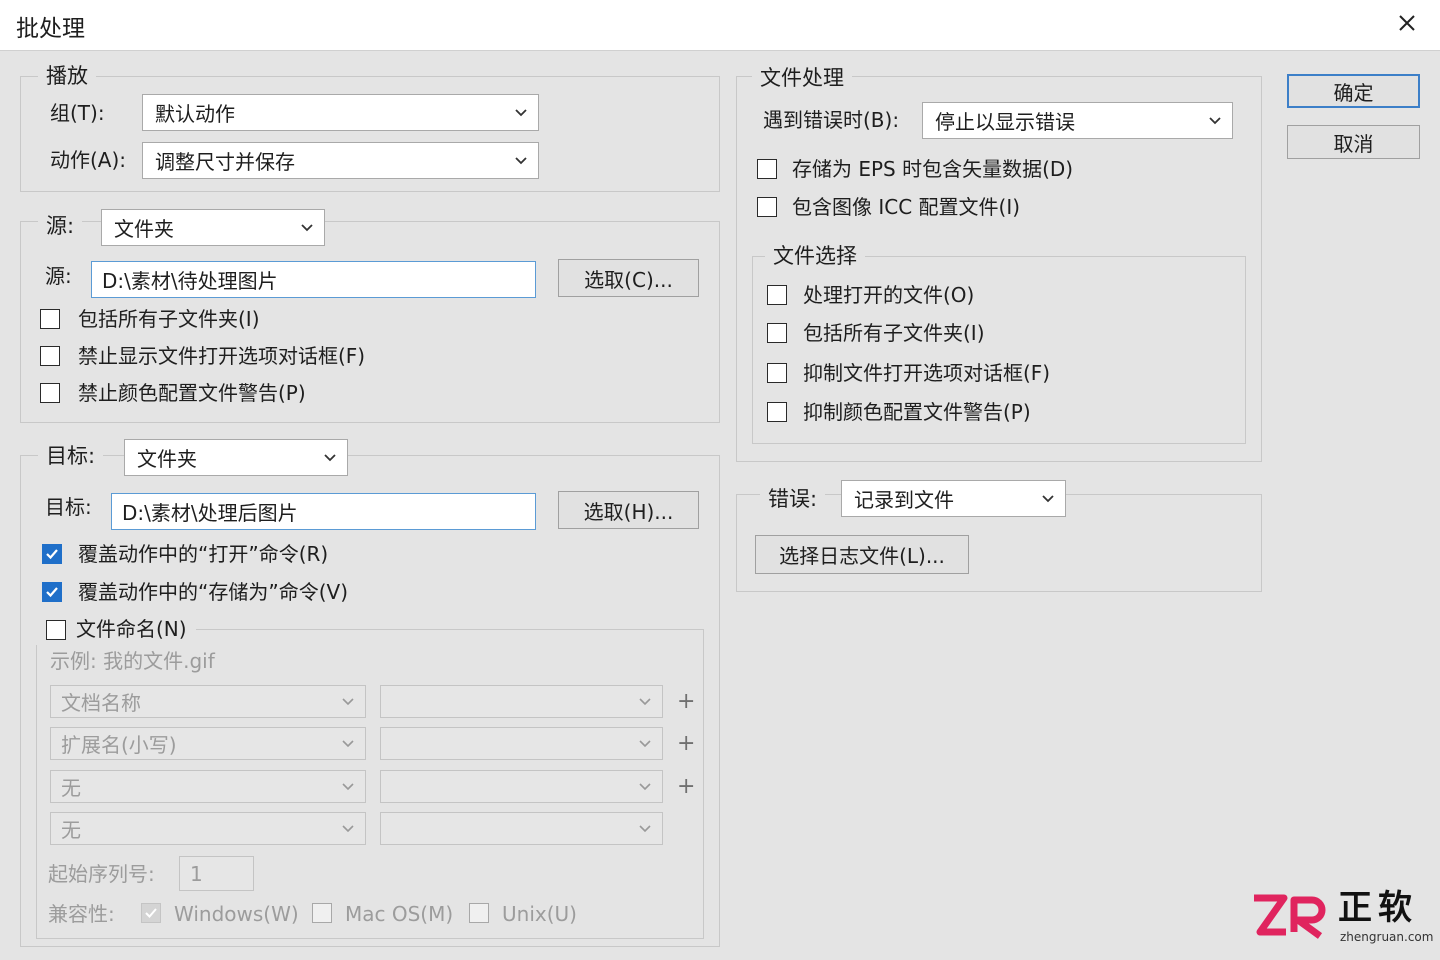 The width and height of the screenshot is (1440, 960). I want to click on errors-select: 记录到文件, so click(953, 498).